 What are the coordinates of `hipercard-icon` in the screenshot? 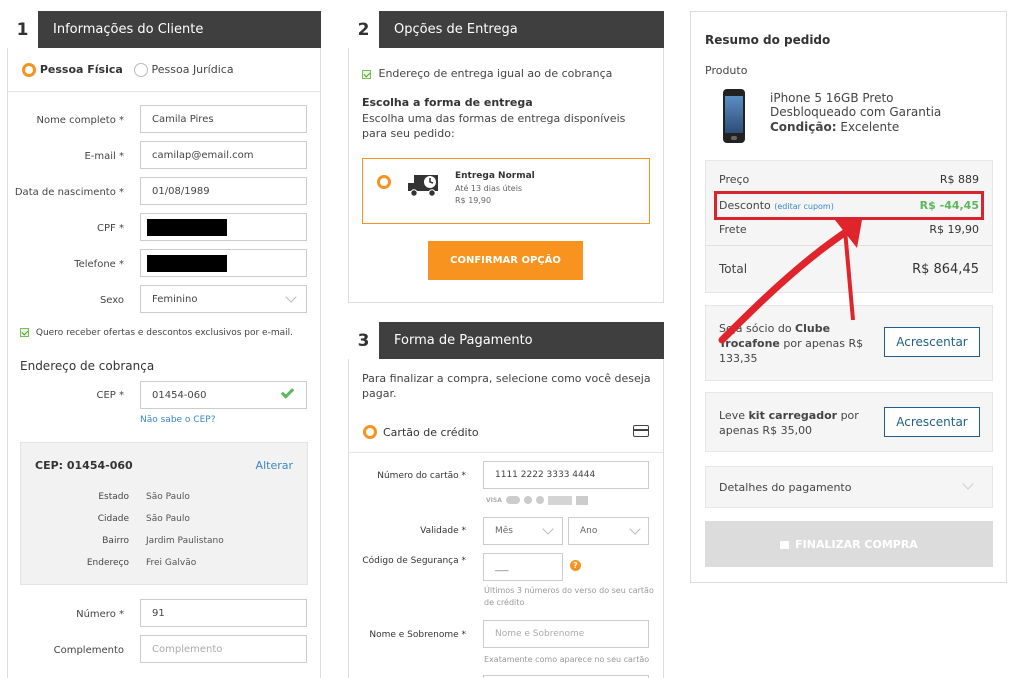 It's located at (539, 500).